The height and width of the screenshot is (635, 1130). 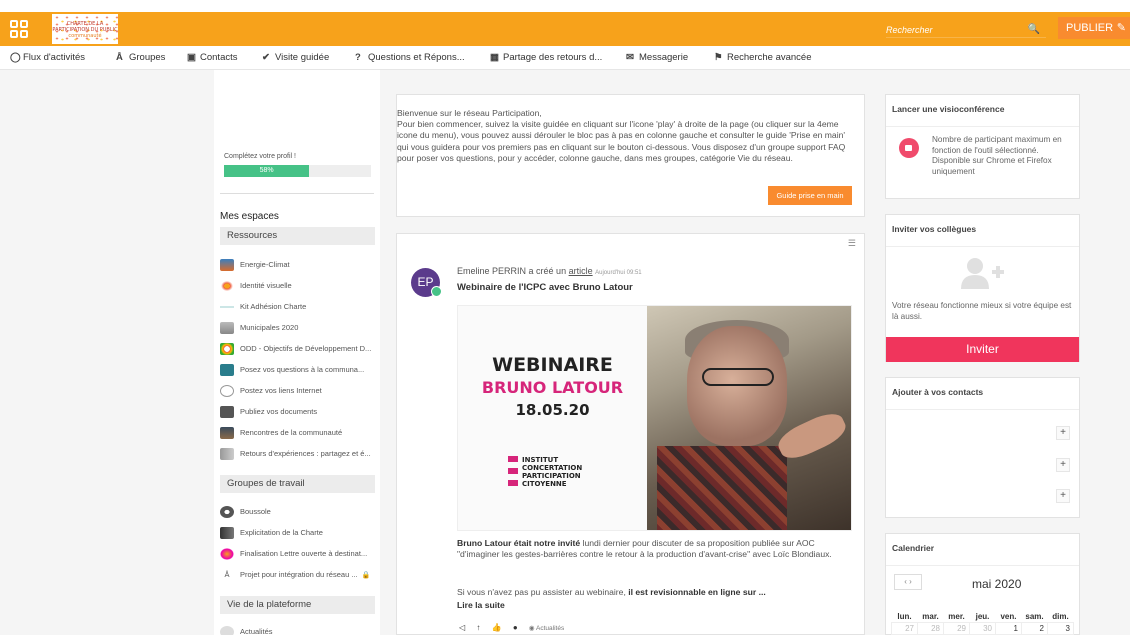 What do you see at coordinates (227, 512) in the screenshot?
I see `compass-icon` at bounding box center [227, 512].